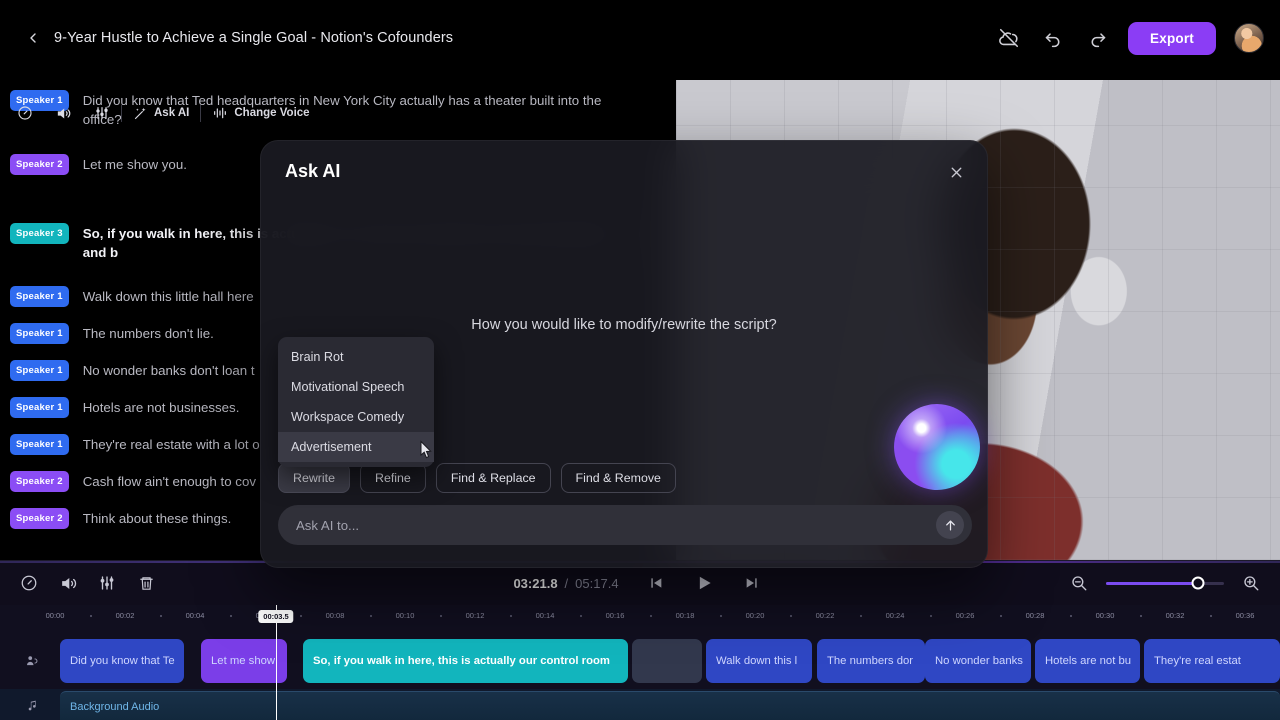  Describe the element at coordinates (825, 615) in the screenshot. I see `ruler-tick: 00:22` at that location.